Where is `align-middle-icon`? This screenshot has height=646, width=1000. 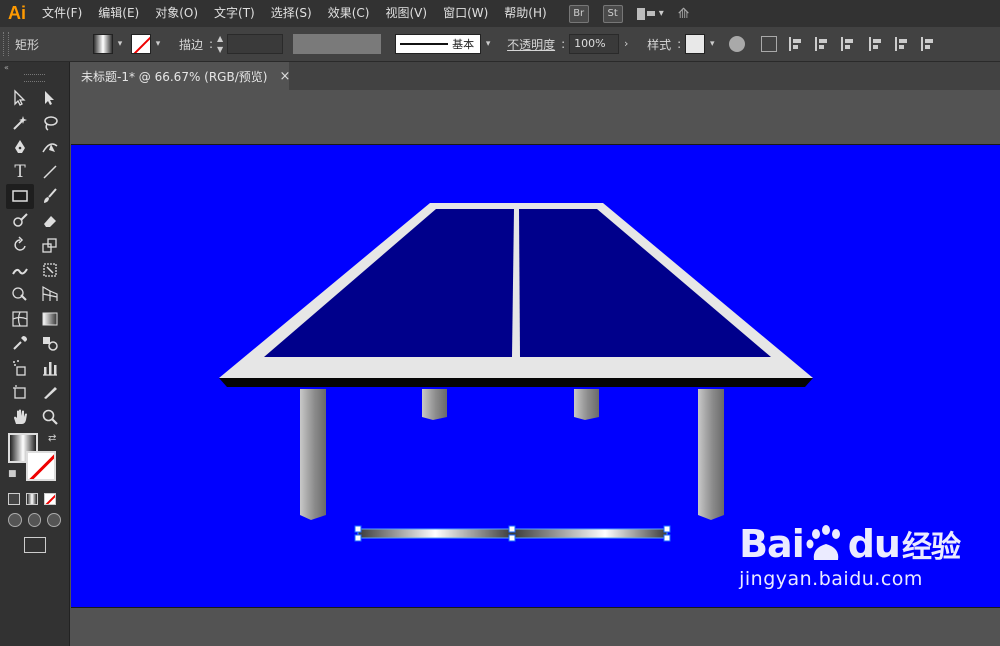
align-middle-icon is located at coordinates (902, 44).